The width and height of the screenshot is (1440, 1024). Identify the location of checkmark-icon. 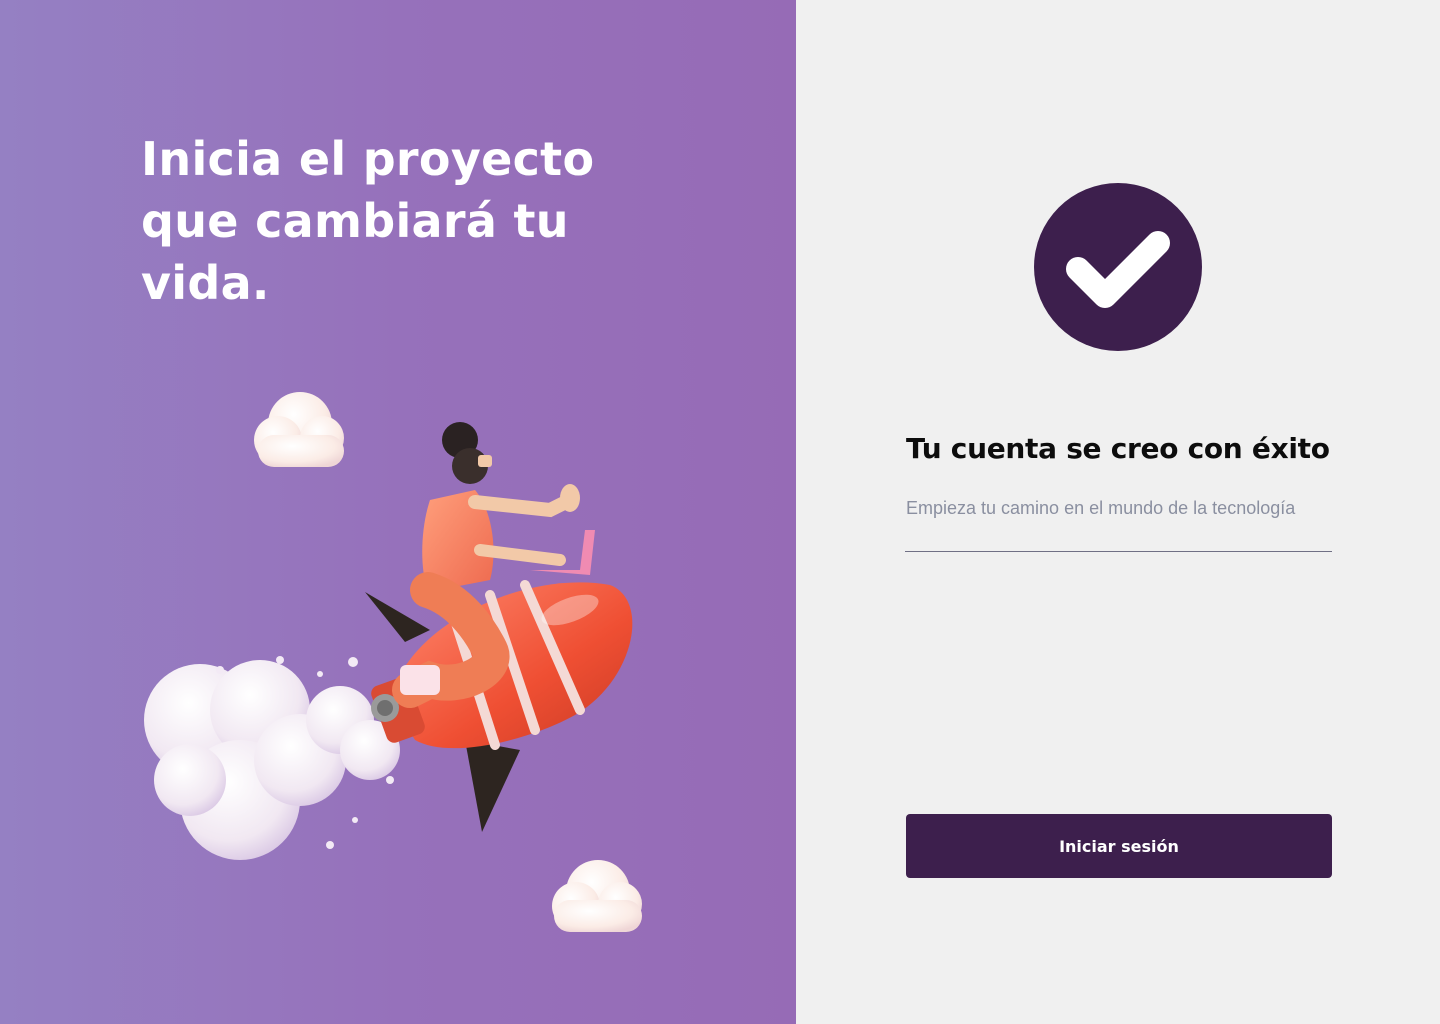
(1118, 269).